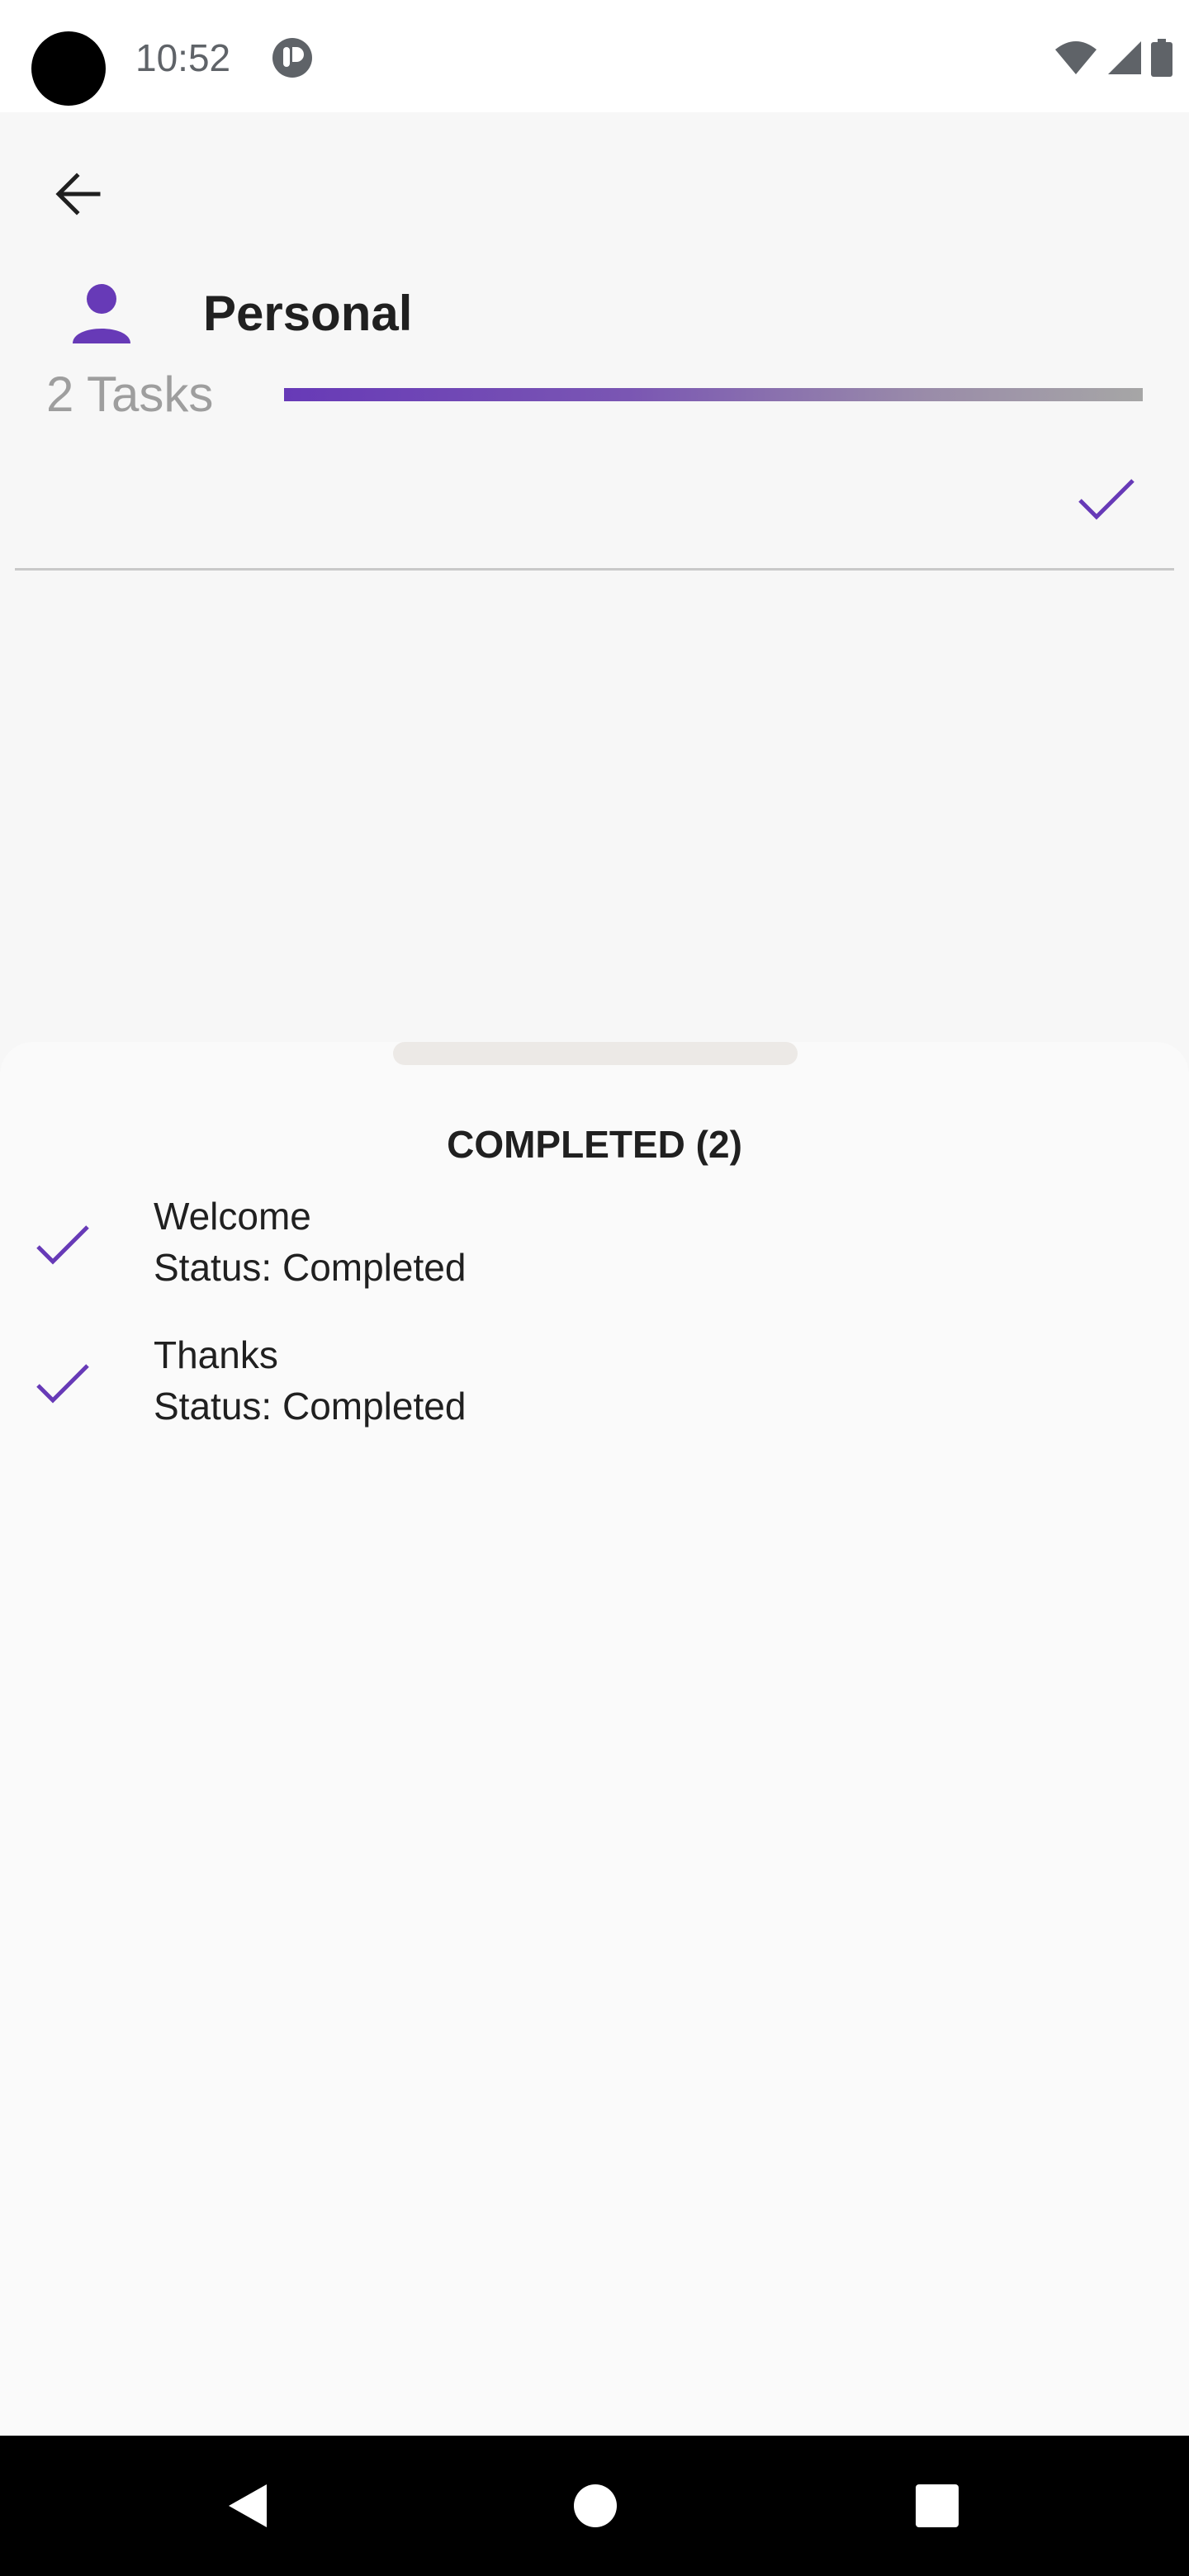 Image resolution: width=1189 pixels, height=2576 pixels. I want to click on status-icons, so click(1113, 57).